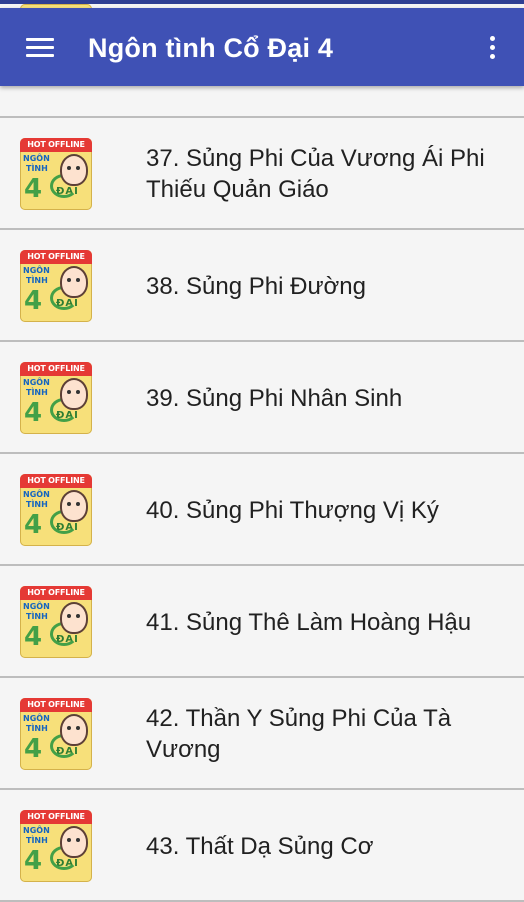 The image size is (524, 902). I want to click on story-title: 40. Sủng Phi Thượng Vị Ký, so click(292, 510).